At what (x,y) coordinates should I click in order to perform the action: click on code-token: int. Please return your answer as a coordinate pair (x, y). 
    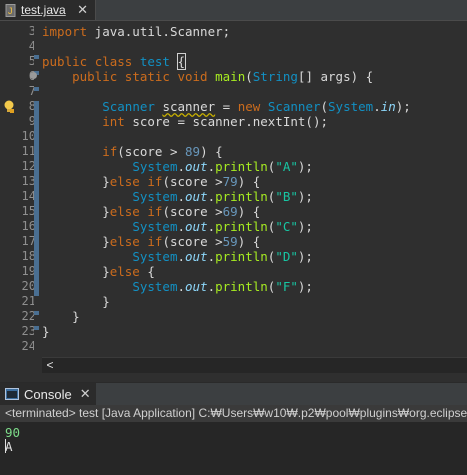
    Looking at the image, I should click on (113, 121).